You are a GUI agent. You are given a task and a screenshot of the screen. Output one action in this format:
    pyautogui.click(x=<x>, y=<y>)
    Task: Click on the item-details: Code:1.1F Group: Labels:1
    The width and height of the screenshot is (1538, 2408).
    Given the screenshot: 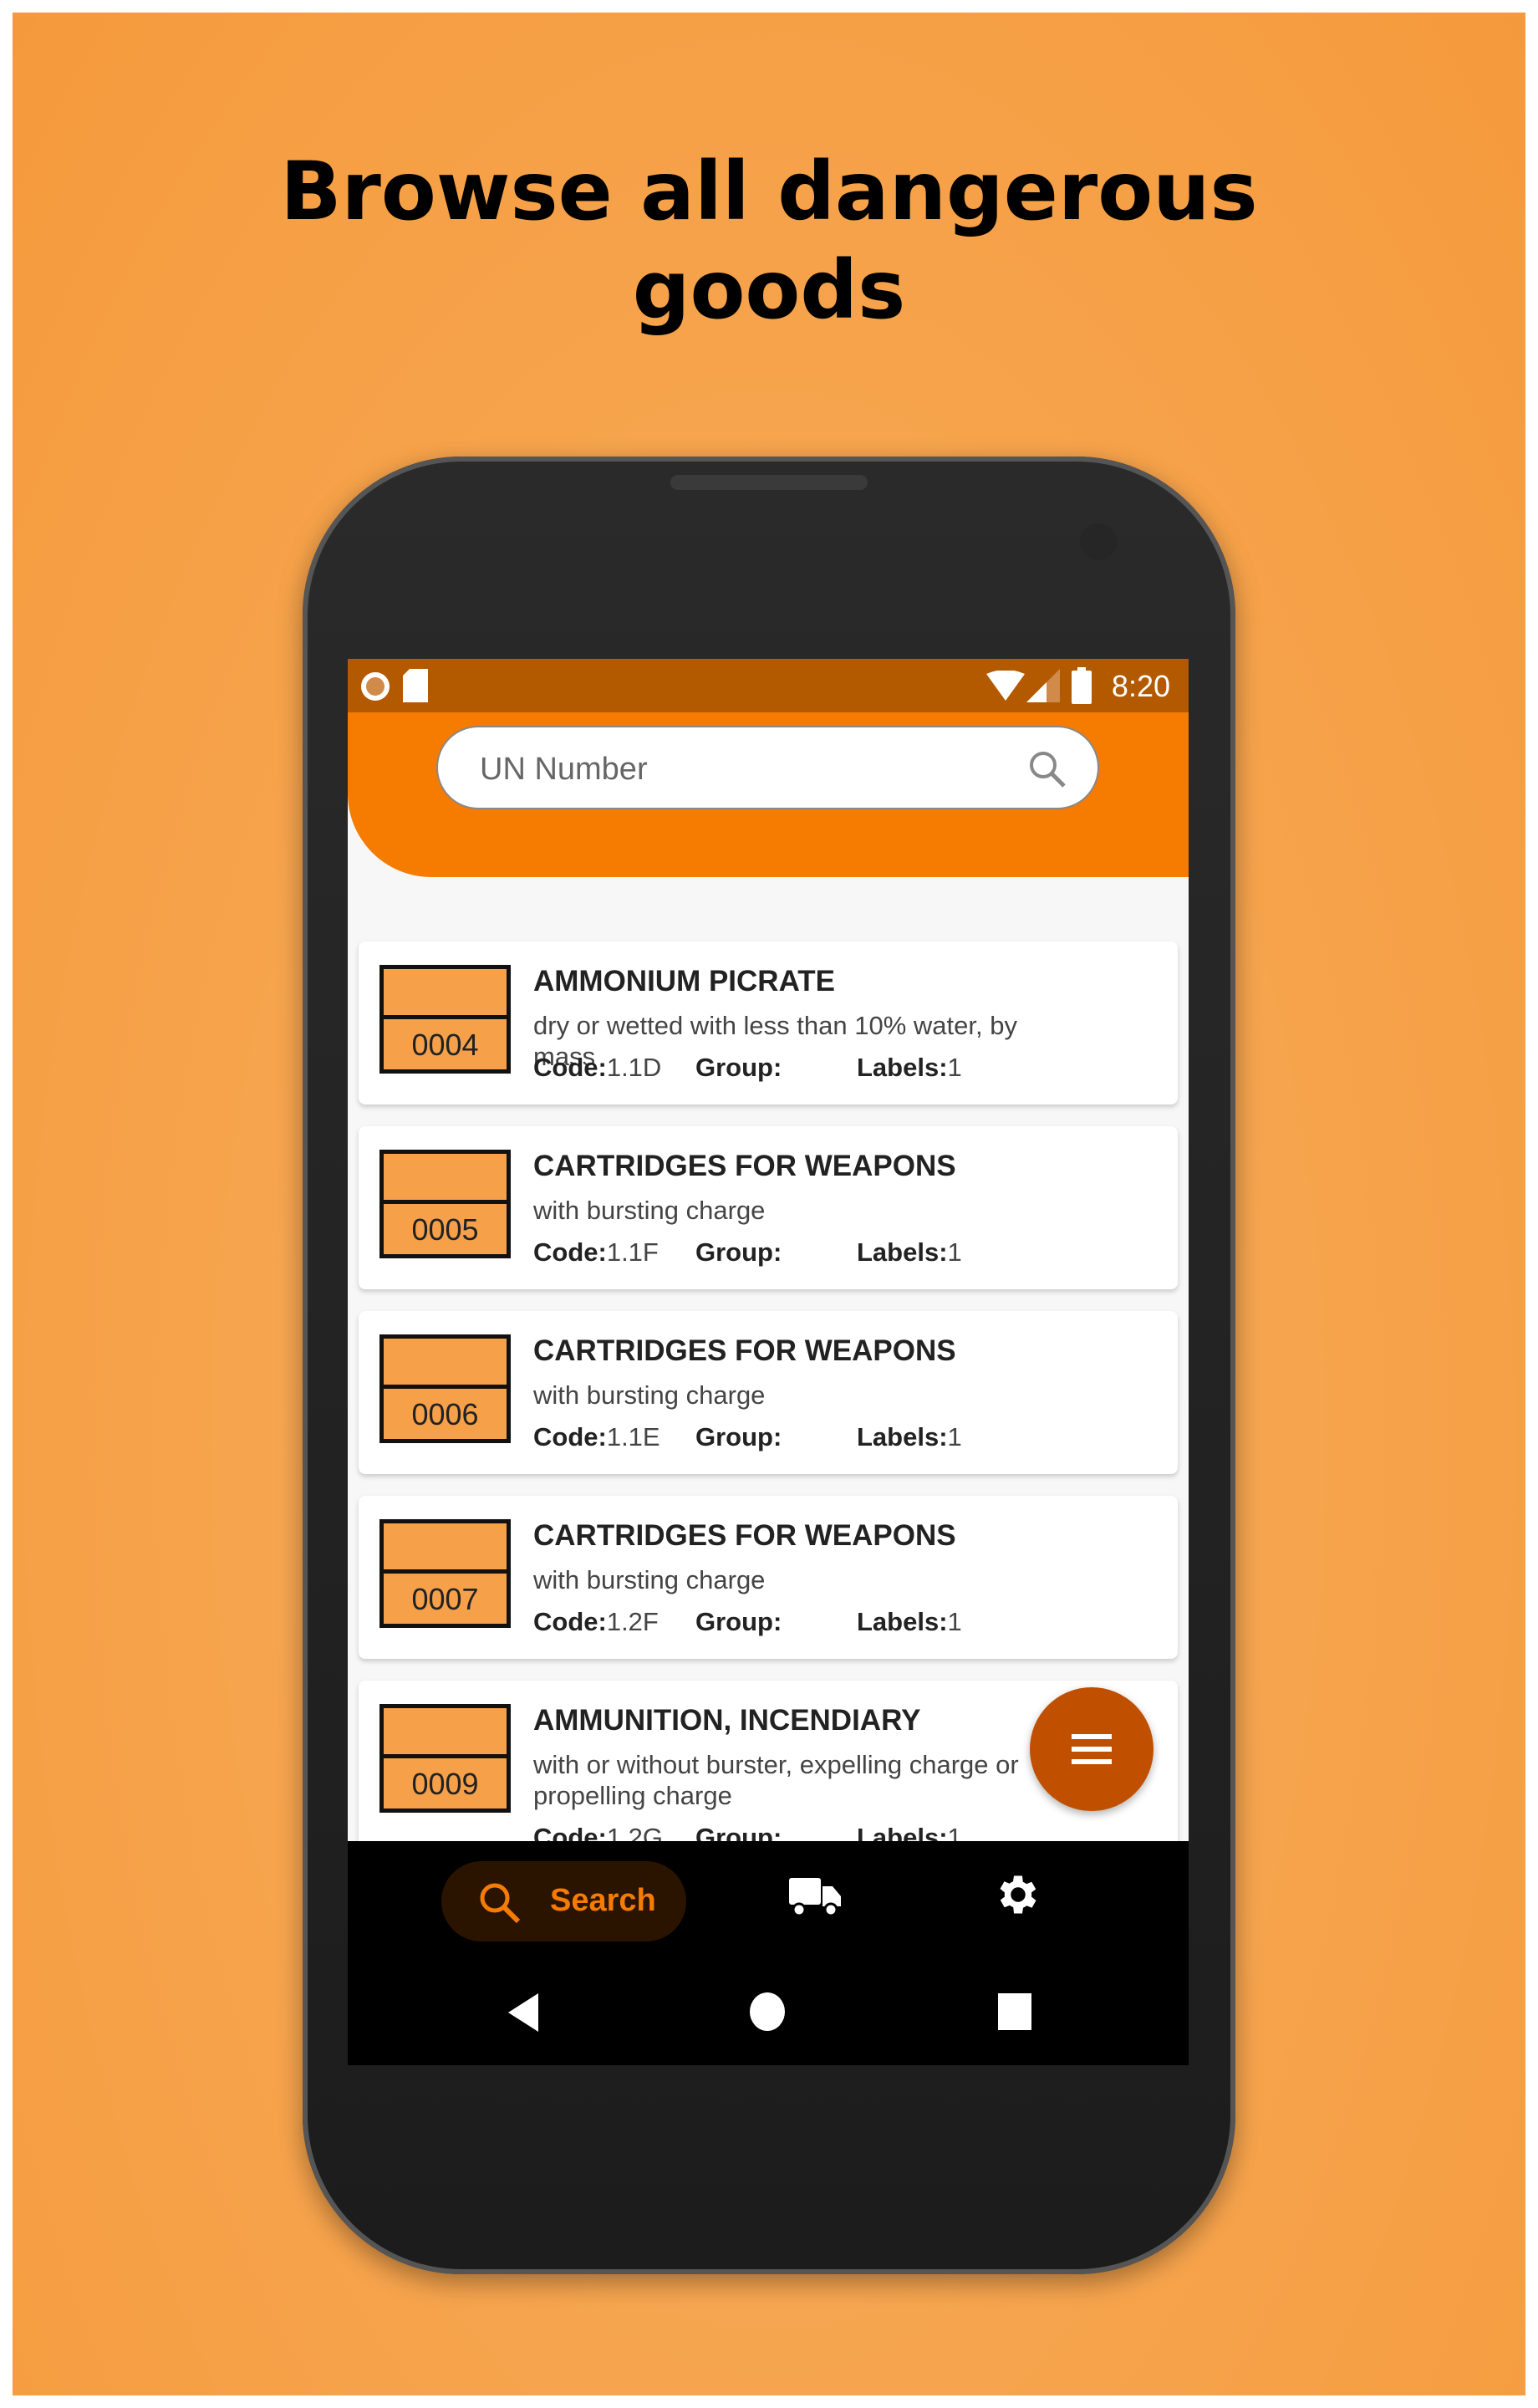 What is the action you would take?
    pyautogui.click(x=747, y=1252)
    